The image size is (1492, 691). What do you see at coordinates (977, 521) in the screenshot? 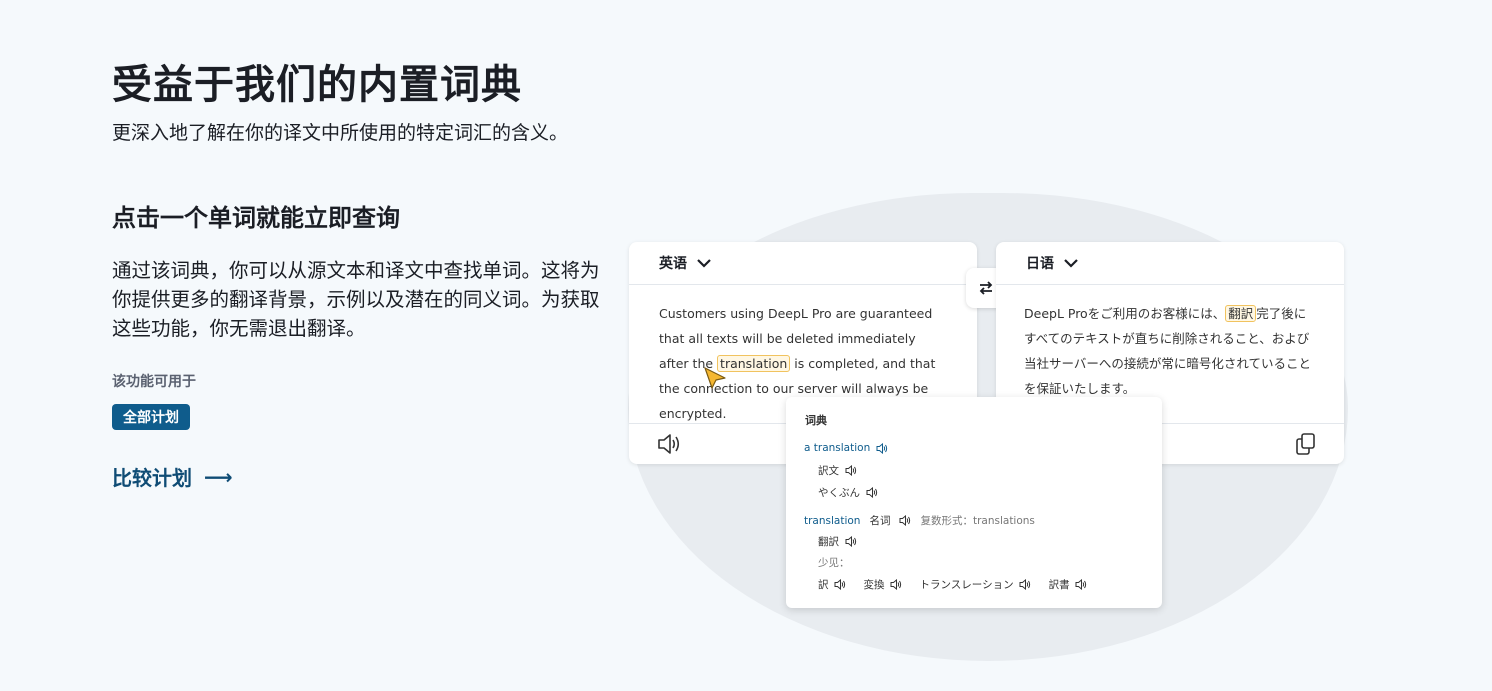
I see `dict-plural: 复数形式：translations` at bounding box center [977, 521].